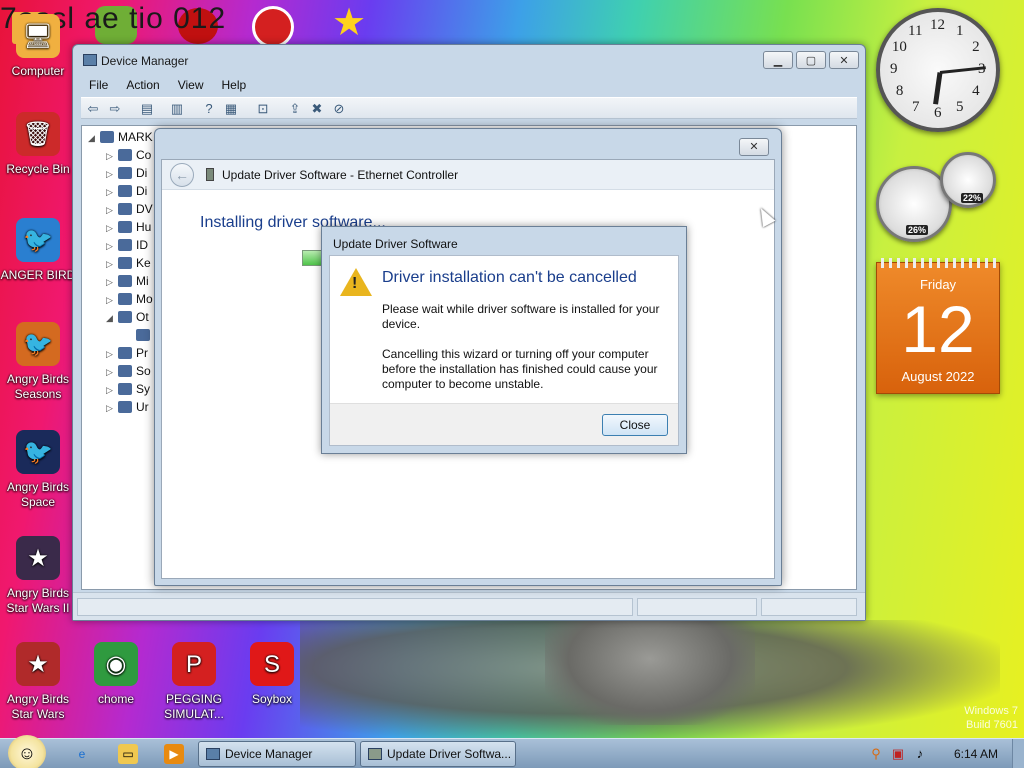 This screenshot has width=1024, height=768. Describe the element at coordinates (127, 409) in the screenshot. I see `device-tree-item: ▷ Ur` at that location.